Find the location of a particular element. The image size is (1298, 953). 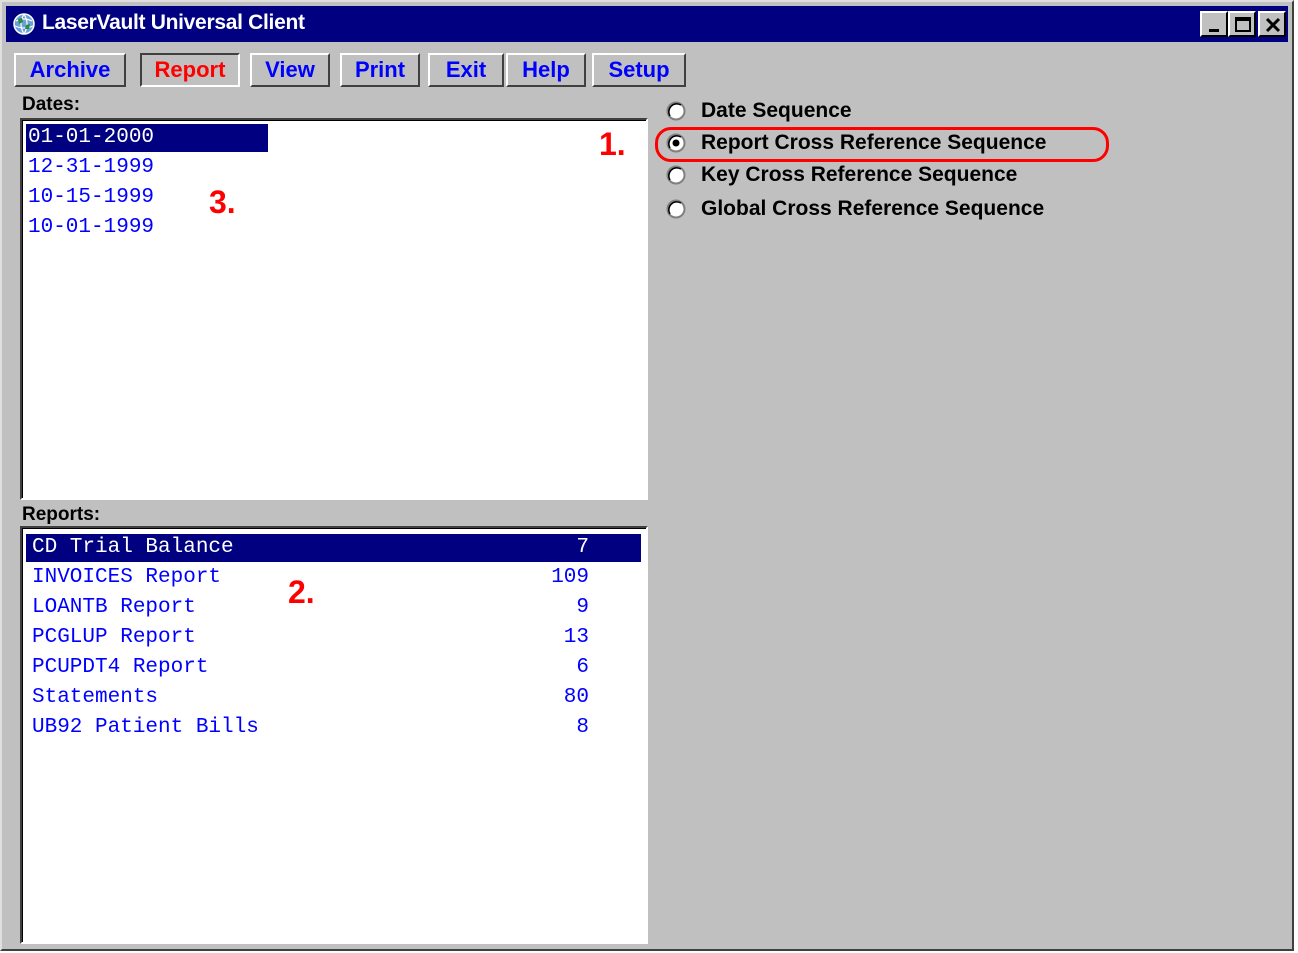

table-row: CD Trial Balance 7 is located at coordinates (333, 548).